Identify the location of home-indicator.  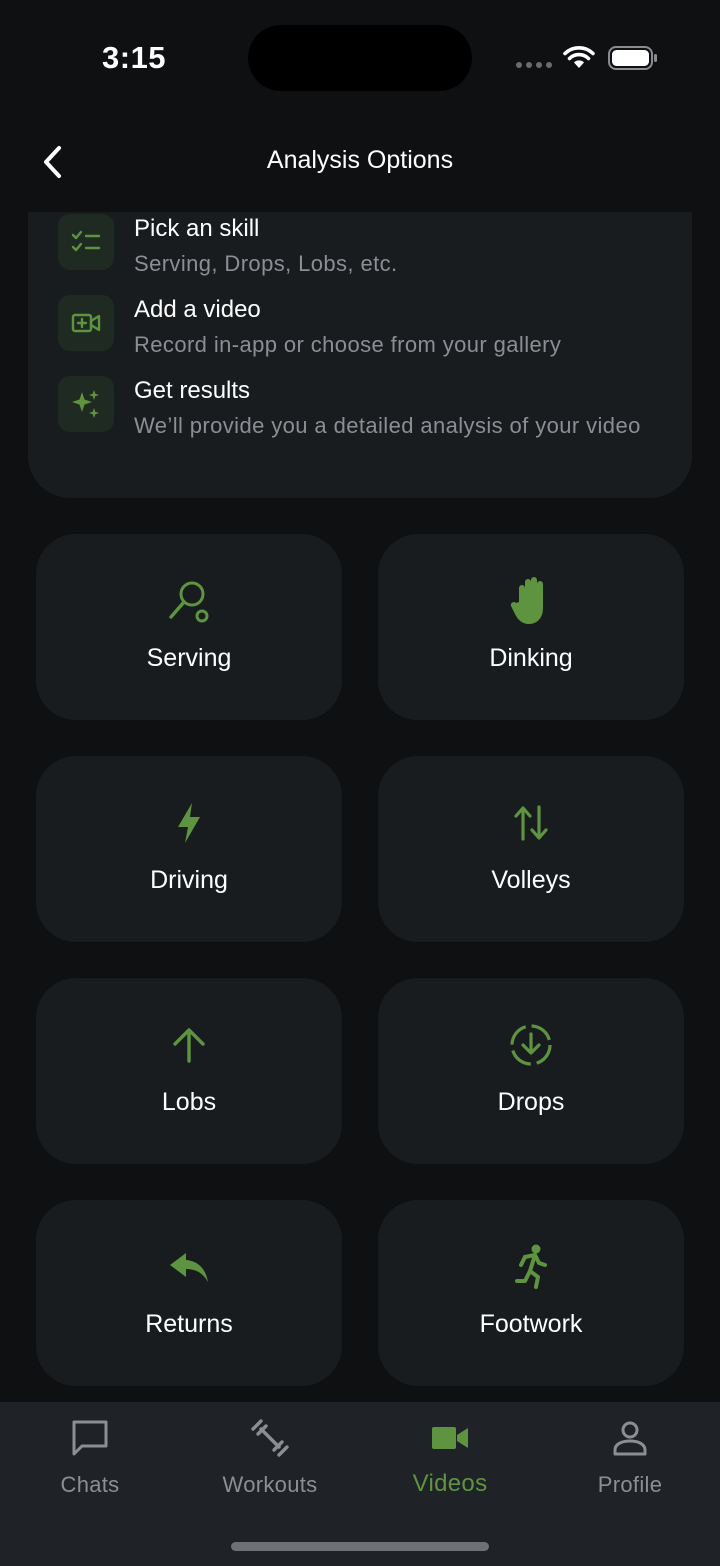
(360, 1546).